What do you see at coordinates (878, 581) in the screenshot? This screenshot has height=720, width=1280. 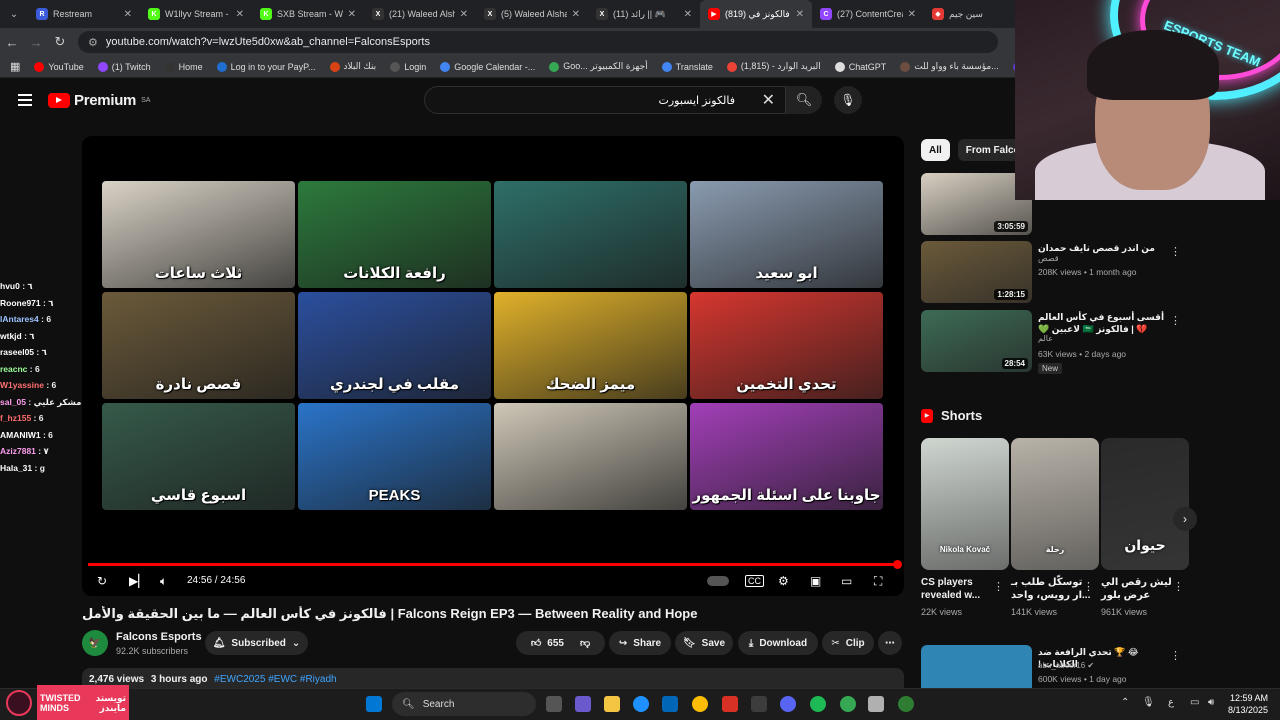 I see `fullscreen-icon: ⛶` at bounding box center [878, 581].